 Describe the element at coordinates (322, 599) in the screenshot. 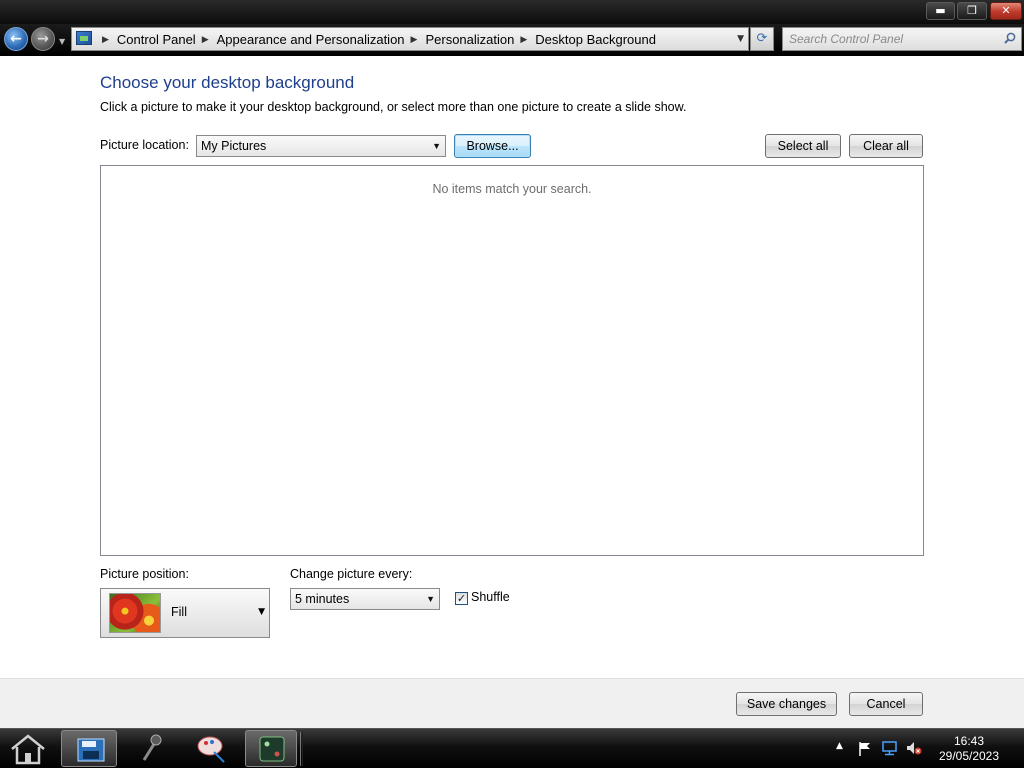

I see `change-picture-interval-value: 5 minutes` at that location.